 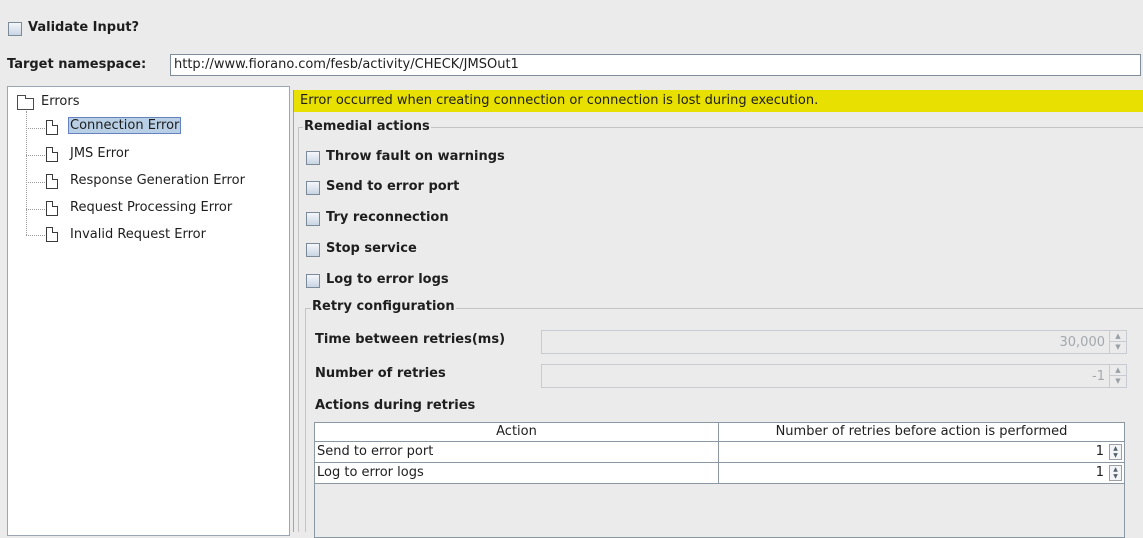 What do you see at coordinates (387, 279) in the screenshot?
I see `log-to-error-logs-label: Log to error logs` at bounding box center [387, 279].